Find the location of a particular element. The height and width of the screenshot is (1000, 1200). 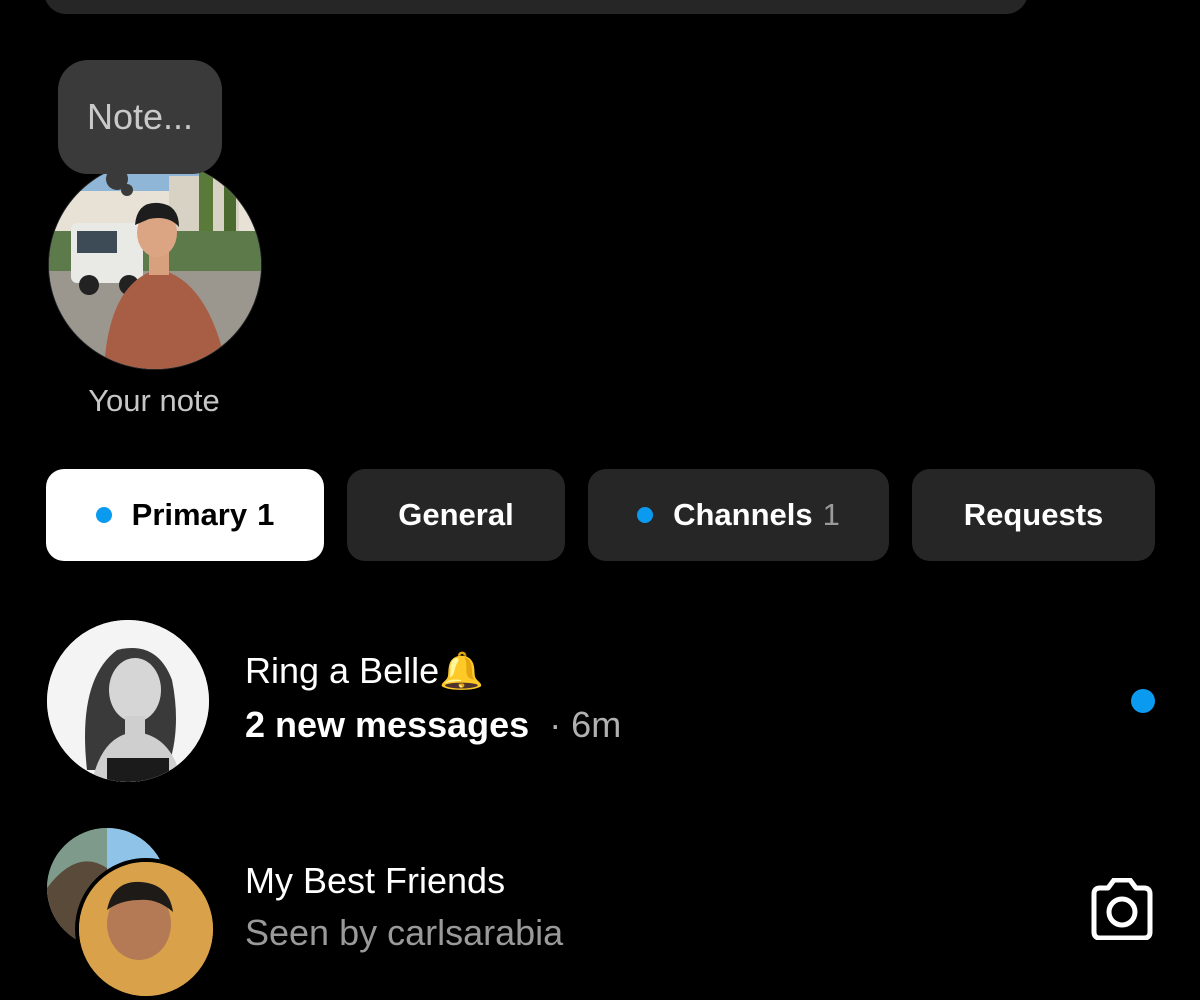

your-note-avatar is located at coordinates (155, 265).